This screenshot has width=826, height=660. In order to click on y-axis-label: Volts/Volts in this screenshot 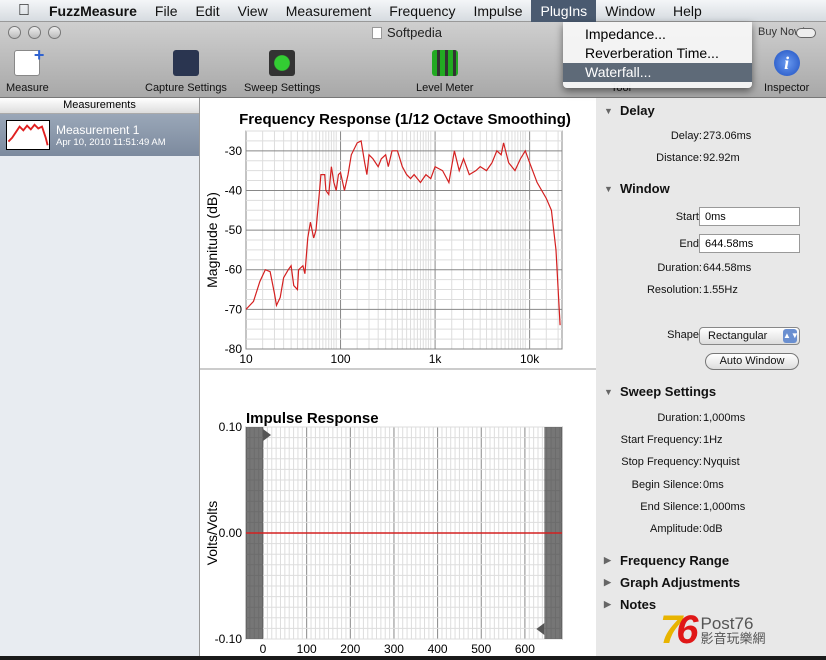, I will do `click(212, 533)`.